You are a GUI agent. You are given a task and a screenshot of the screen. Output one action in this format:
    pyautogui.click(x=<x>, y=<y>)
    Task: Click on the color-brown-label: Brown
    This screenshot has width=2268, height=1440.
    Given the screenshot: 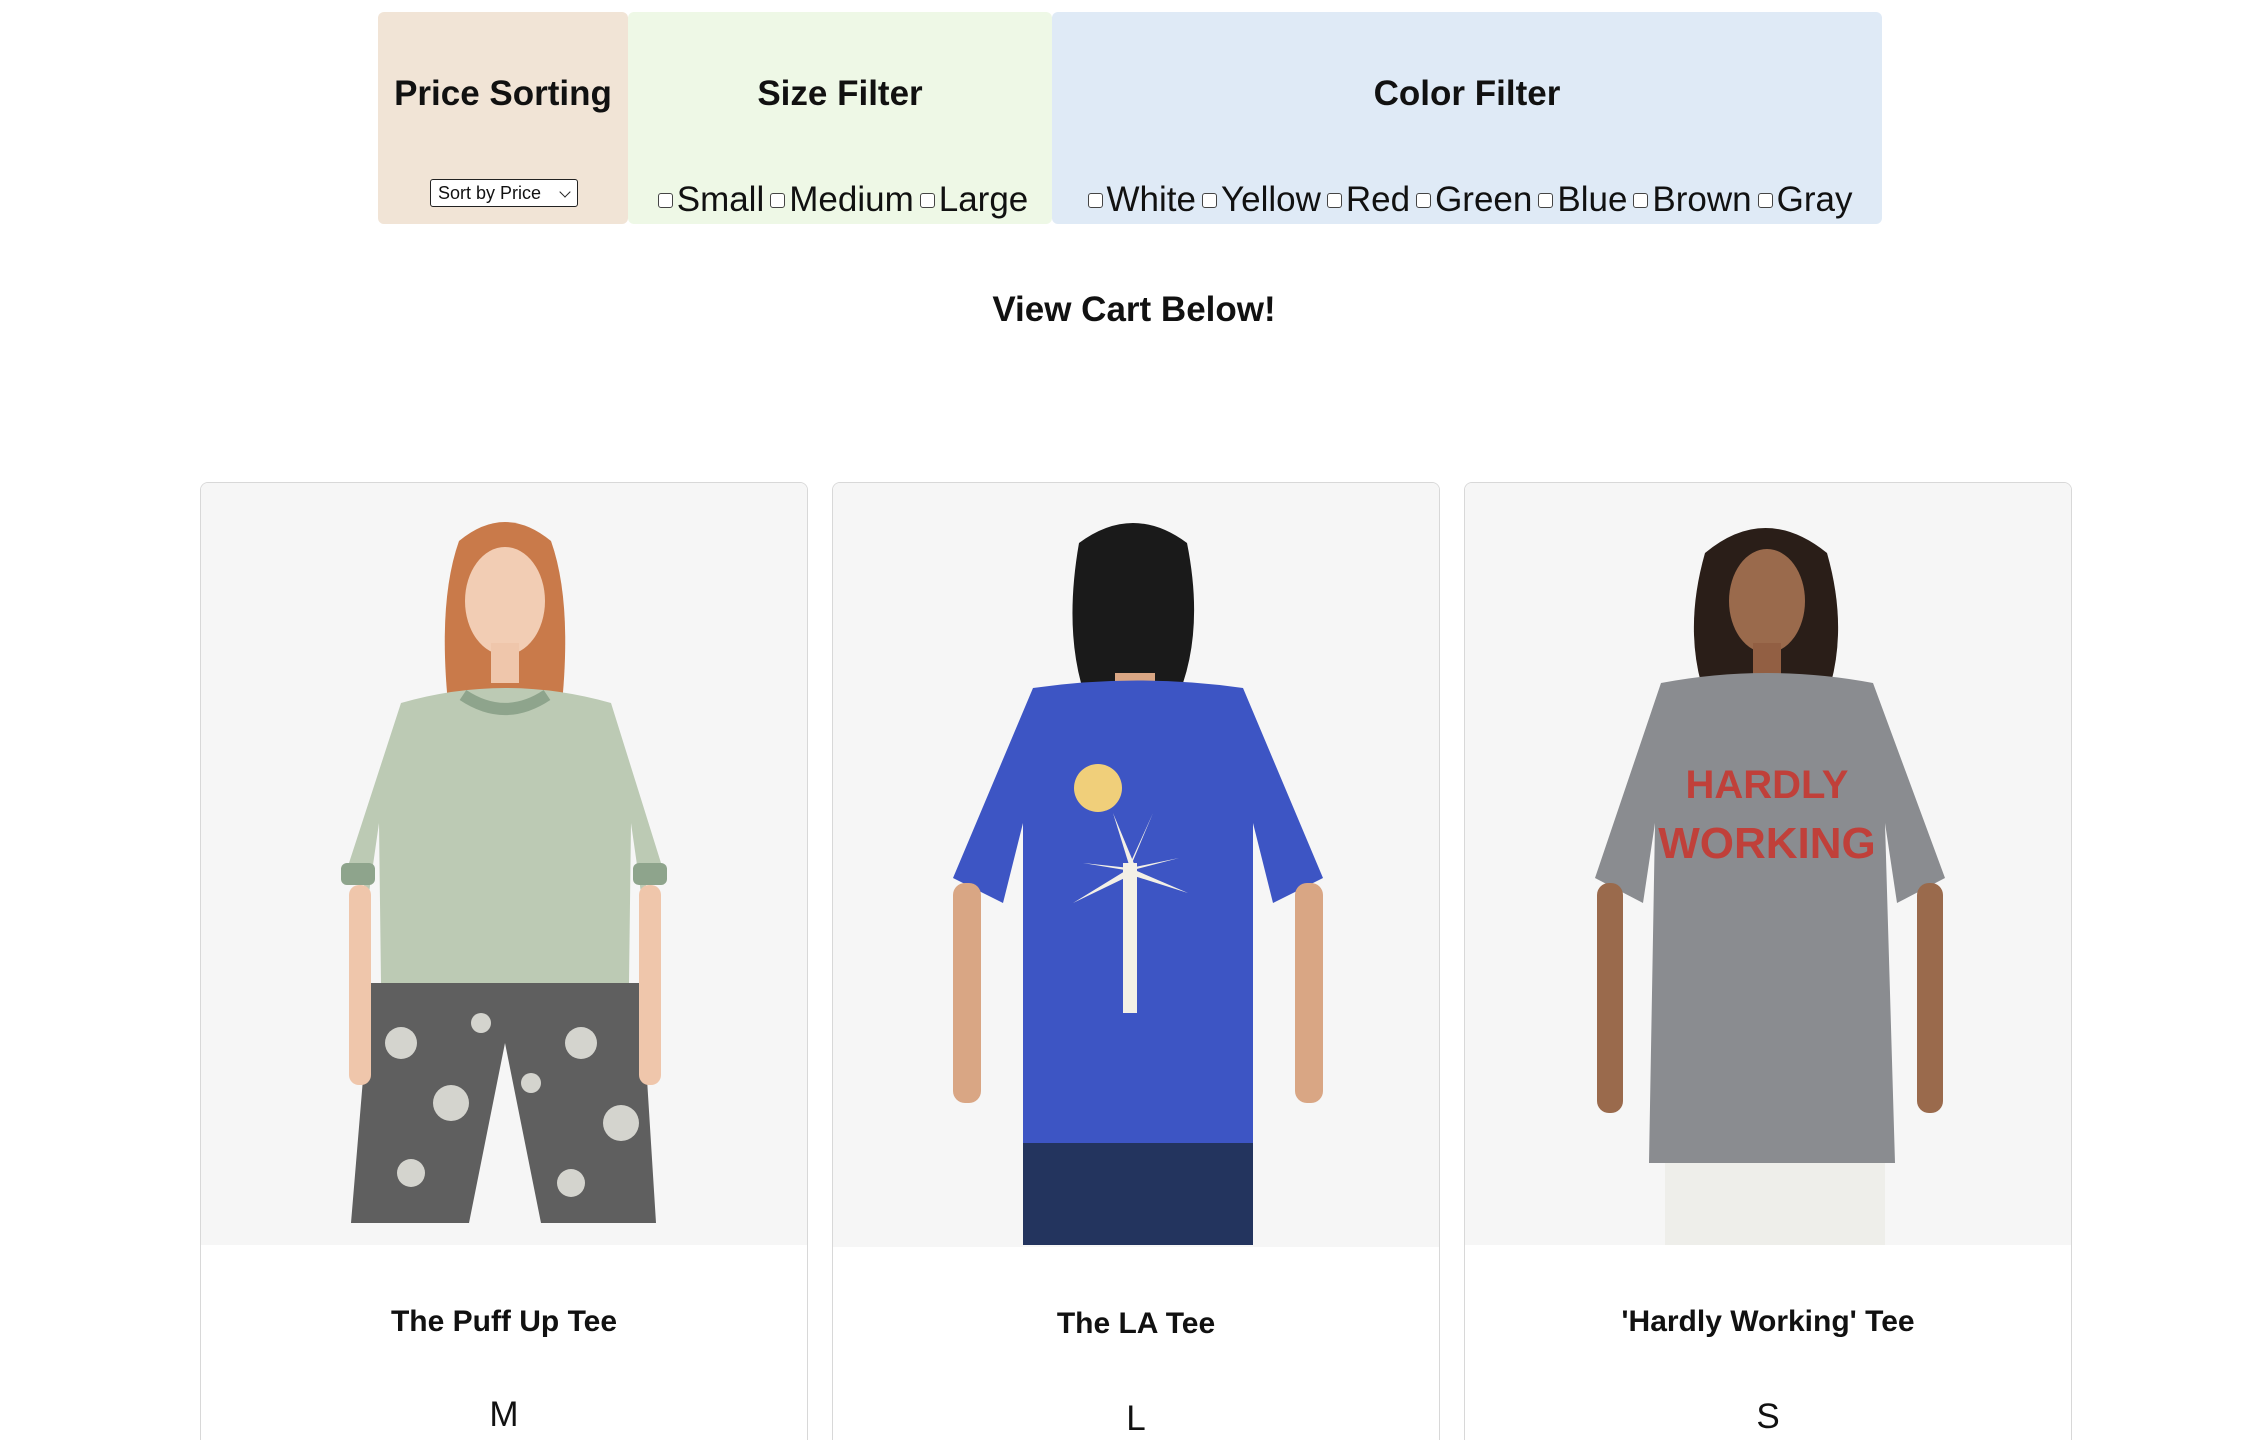 What is the action you would take?
    pyautogui.click(x=1702, y=199)
    